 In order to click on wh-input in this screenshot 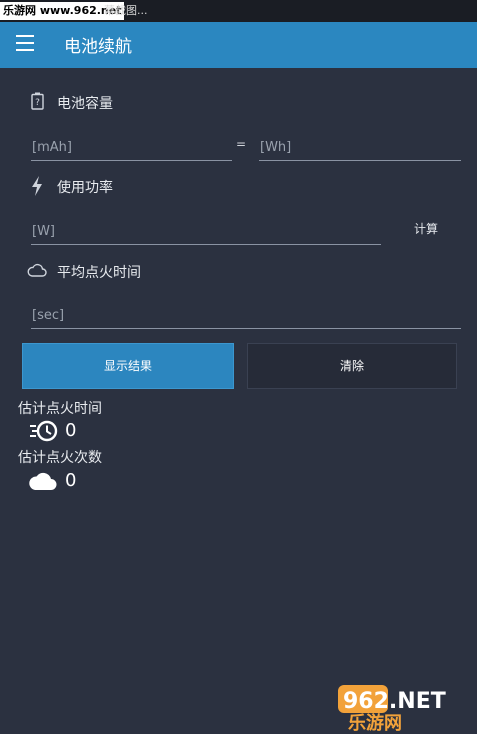, I will do `click(360, 147)`.